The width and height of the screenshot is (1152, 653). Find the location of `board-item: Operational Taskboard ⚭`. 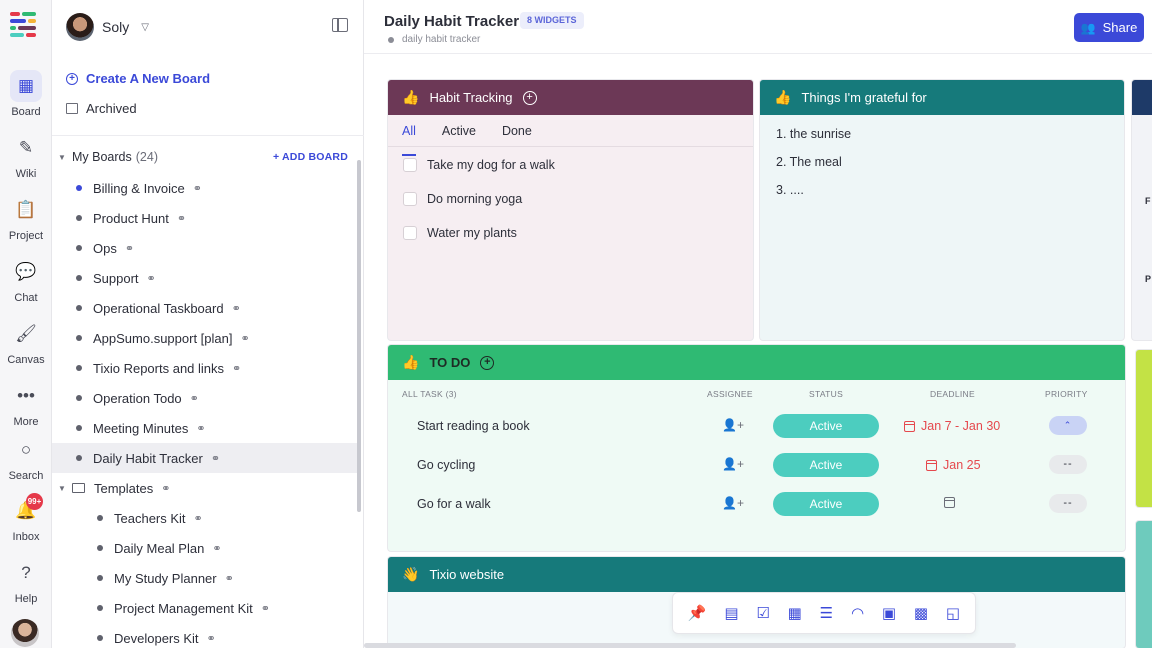

board-item: Operational Taskboard ⚭ is located at coordinates (205, 308).